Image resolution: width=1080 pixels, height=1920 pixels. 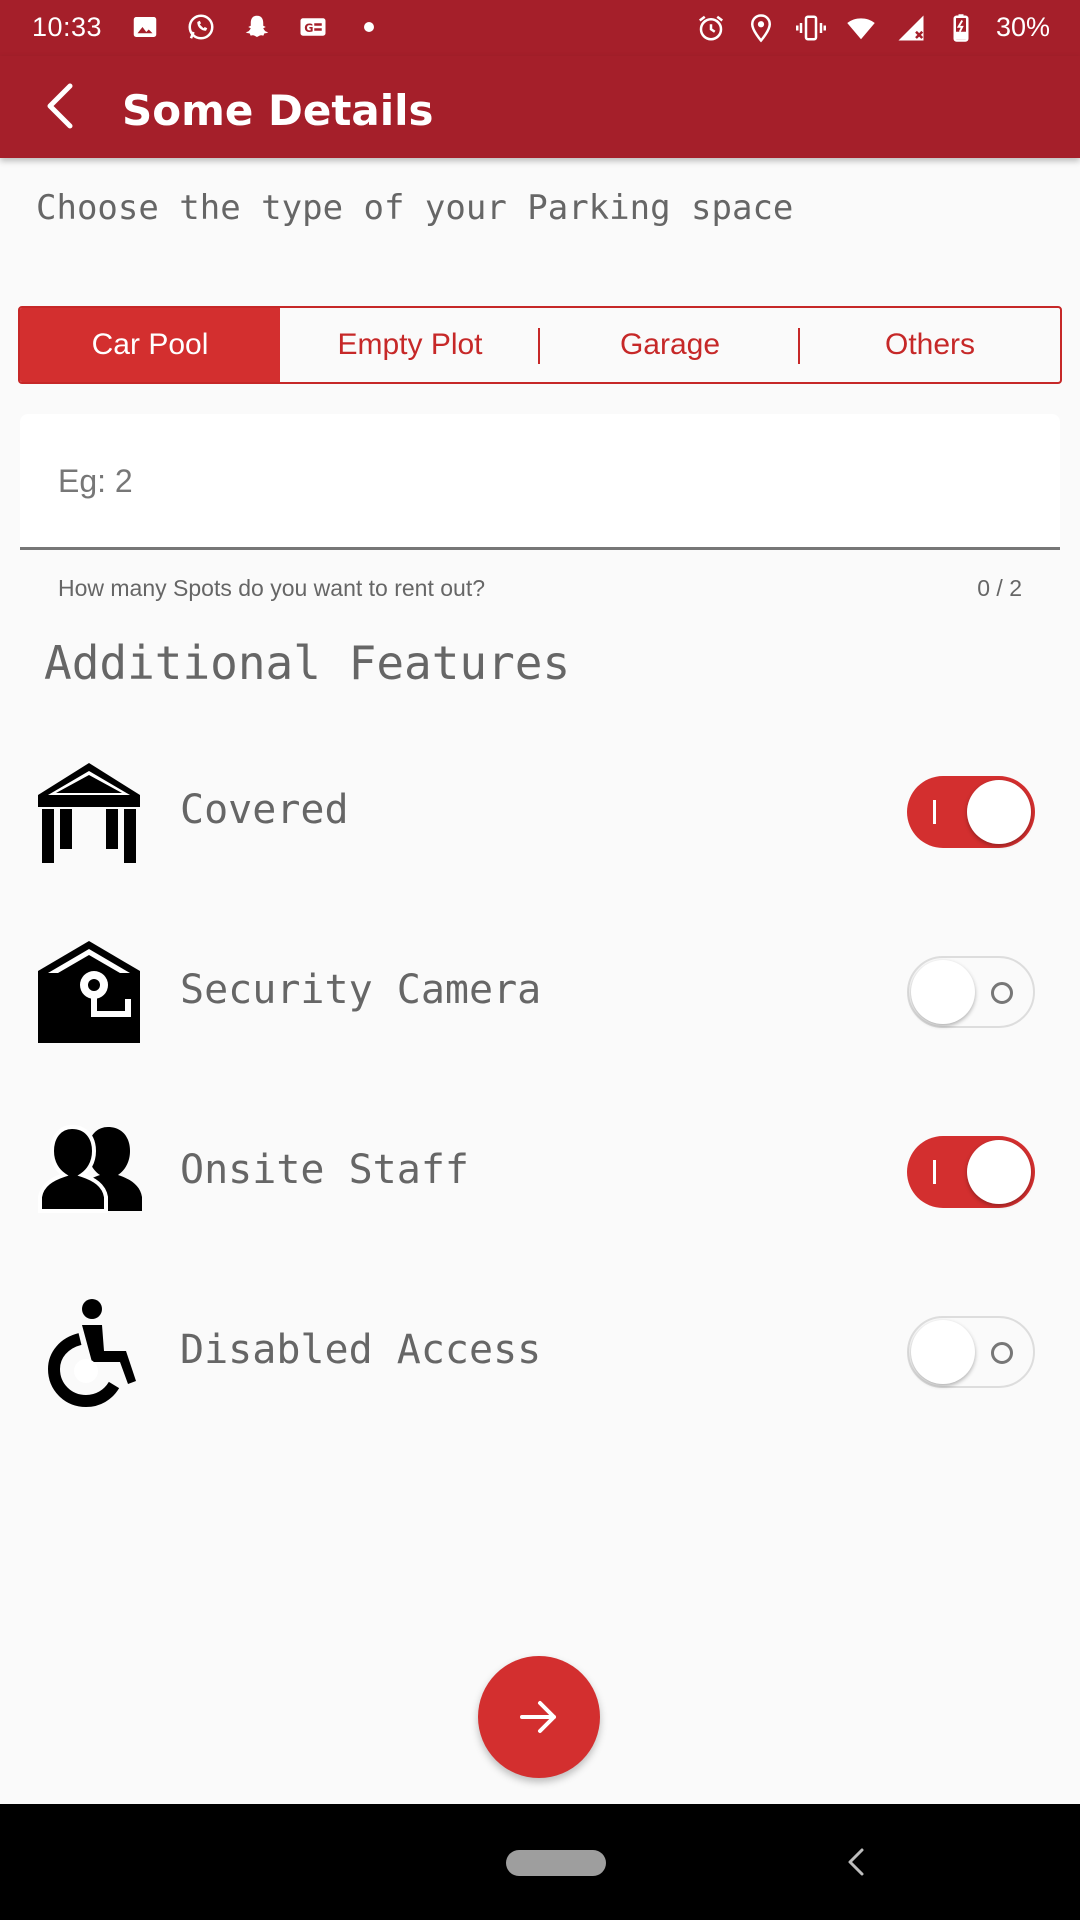 What do you see at coordinates (91, 1353) in the screenshot?
I see `wheelchair-icon` at bounding box center [91, 1353].